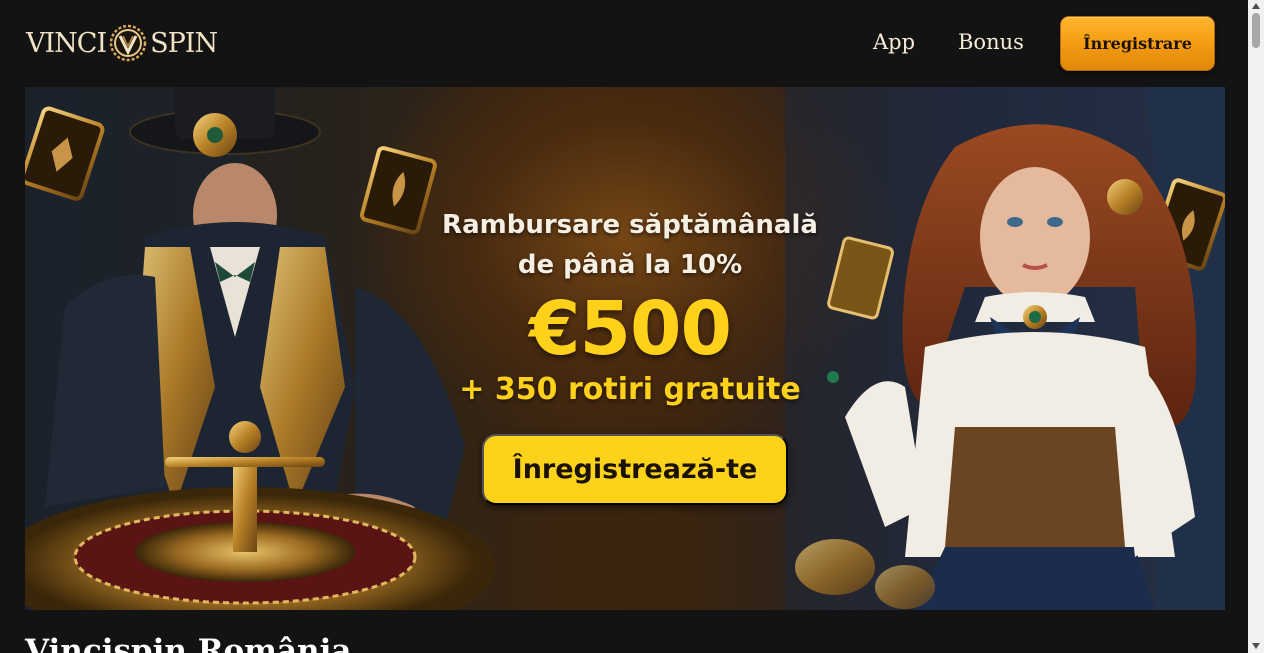  What do you see at coordinates (624, 43) in the screenshot?
I see `site-header: VINCI SPIN App Bonus Înregistrare` at bounding box center [624, 43].